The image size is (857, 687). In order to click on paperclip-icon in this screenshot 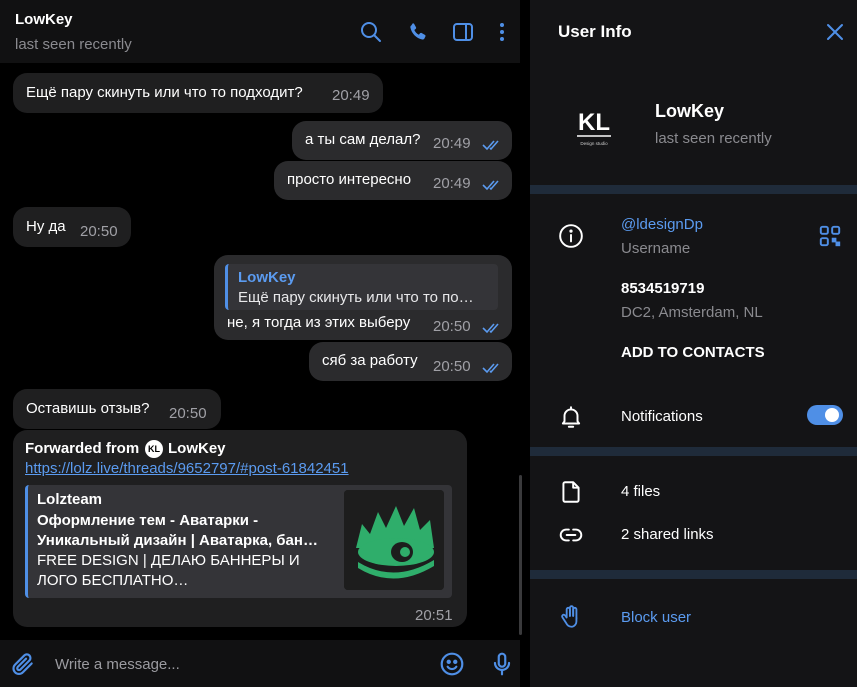, I will do `click(23, 664)`.